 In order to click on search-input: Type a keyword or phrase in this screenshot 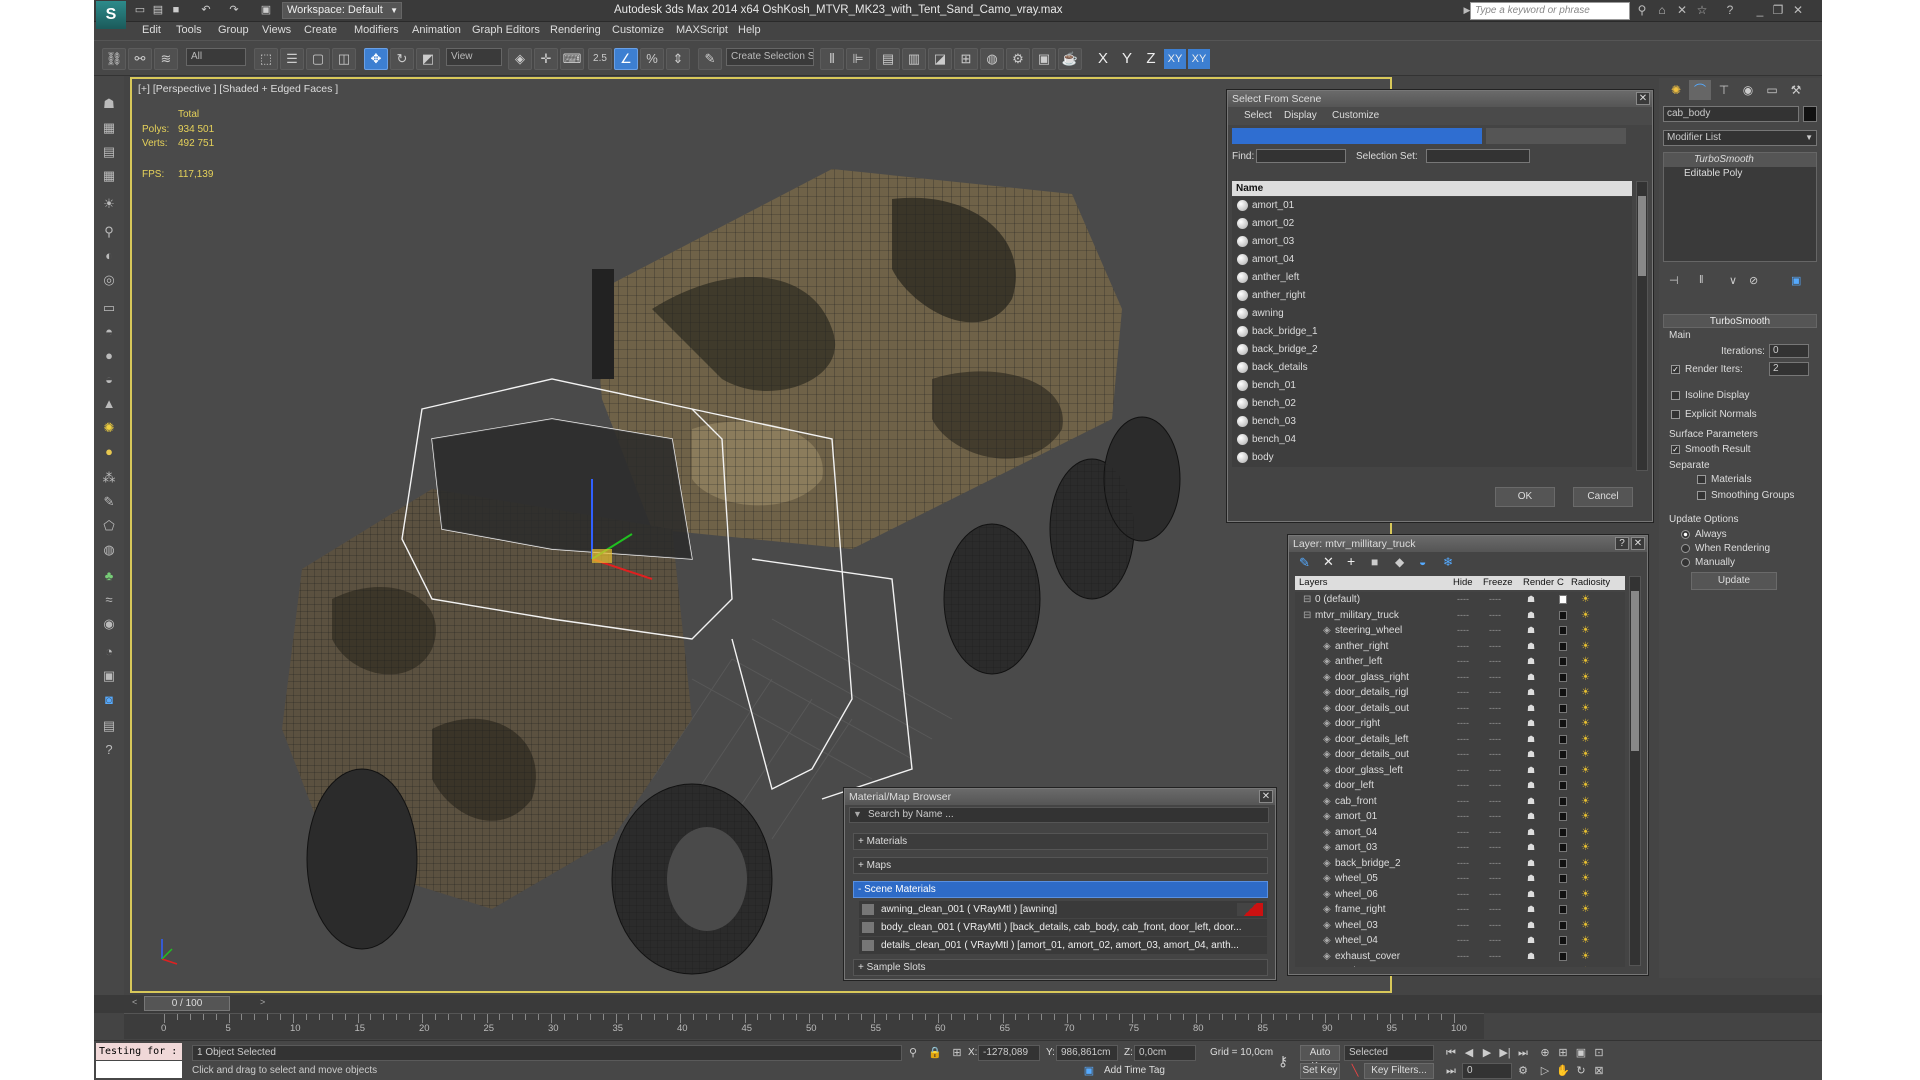, I will do `click(1550, 11)`.